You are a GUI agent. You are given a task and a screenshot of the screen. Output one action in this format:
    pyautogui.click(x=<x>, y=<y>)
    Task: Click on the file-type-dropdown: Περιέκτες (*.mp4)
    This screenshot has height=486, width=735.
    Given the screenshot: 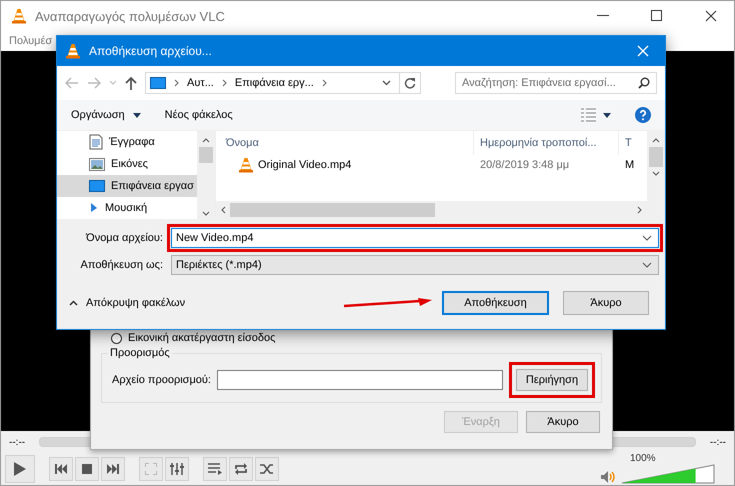 What is the action you would take?
    pyautogui.click(x=415, y=265)
    